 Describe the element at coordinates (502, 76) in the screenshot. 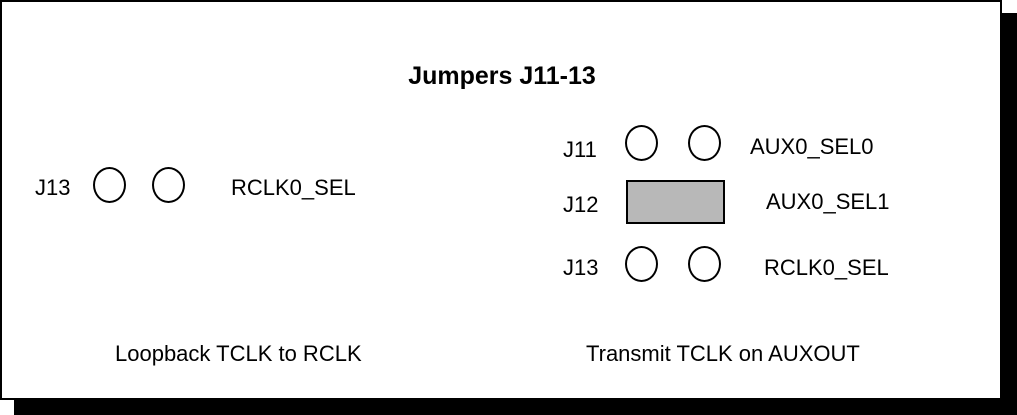

I see `diagram-title: Jumpers J11-13` at that location.